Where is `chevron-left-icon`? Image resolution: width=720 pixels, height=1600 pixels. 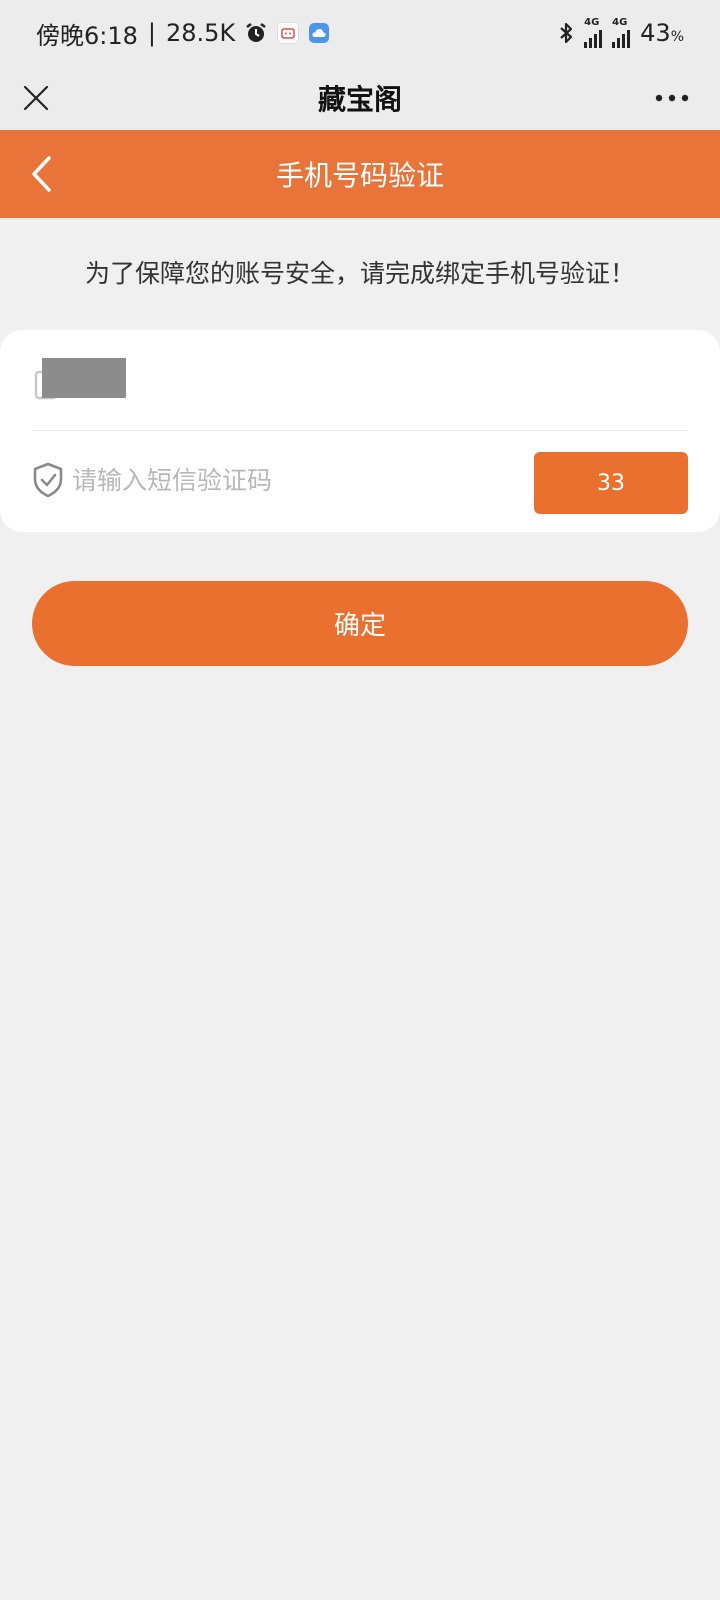
chevron-left-icon is located at coordinates (41, 174).